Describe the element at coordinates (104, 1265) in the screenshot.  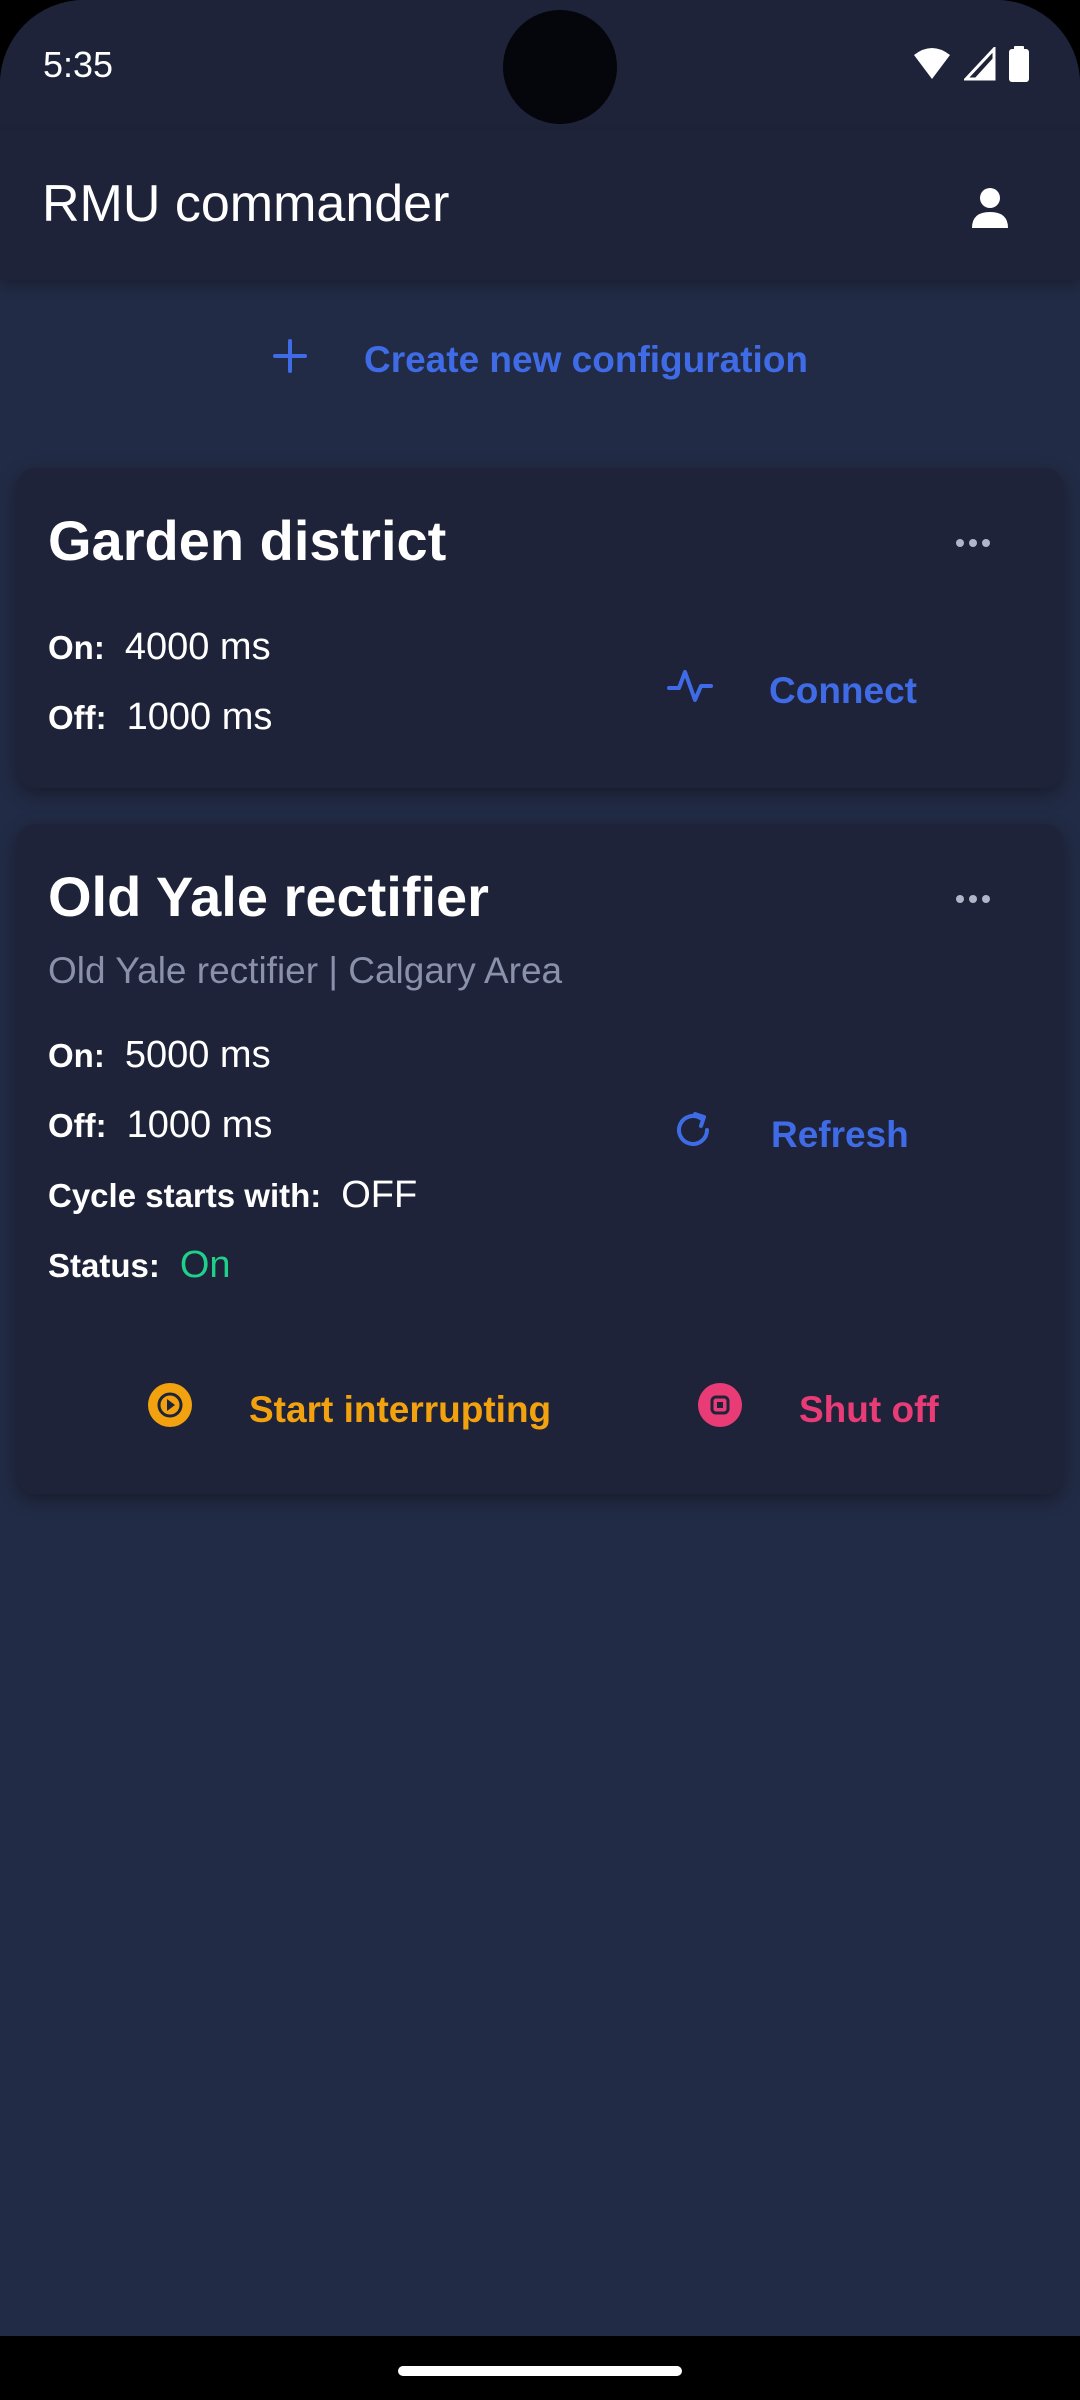
I see `field-label: Status:` at that location.